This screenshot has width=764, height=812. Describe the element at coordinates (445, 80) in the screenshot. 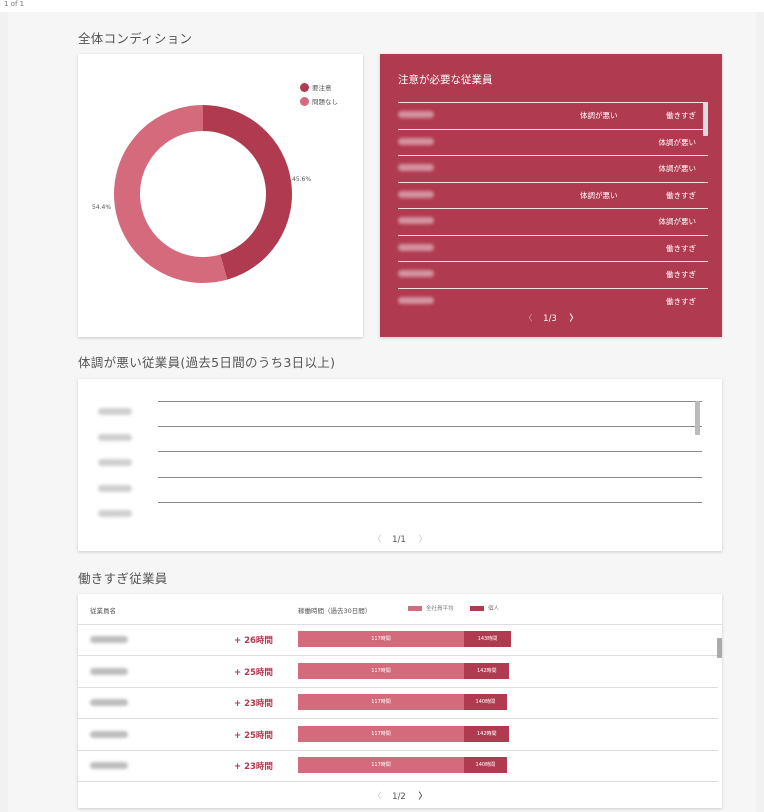

I see `attention-card-title: 注意が必要な従業員` at that location.